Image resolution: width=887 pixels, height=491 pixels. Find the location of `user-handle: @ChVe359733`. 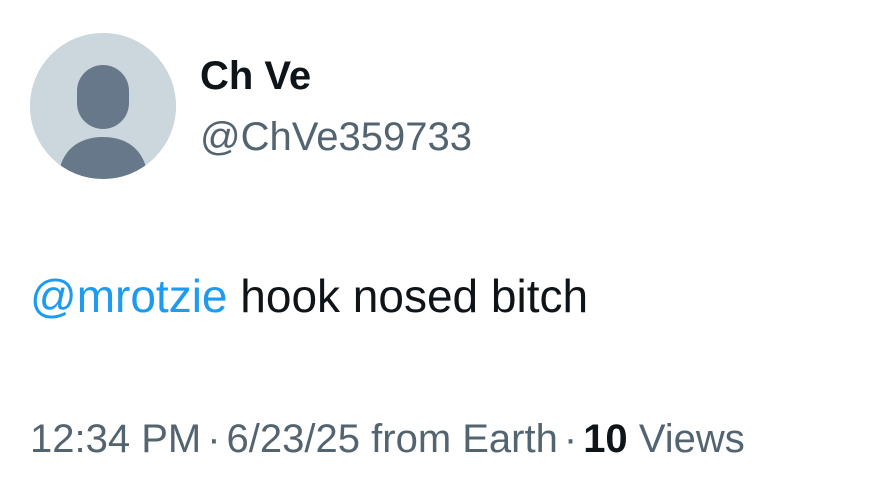

user-handle: @ChVe359733 is located at coordinates (336, 137).